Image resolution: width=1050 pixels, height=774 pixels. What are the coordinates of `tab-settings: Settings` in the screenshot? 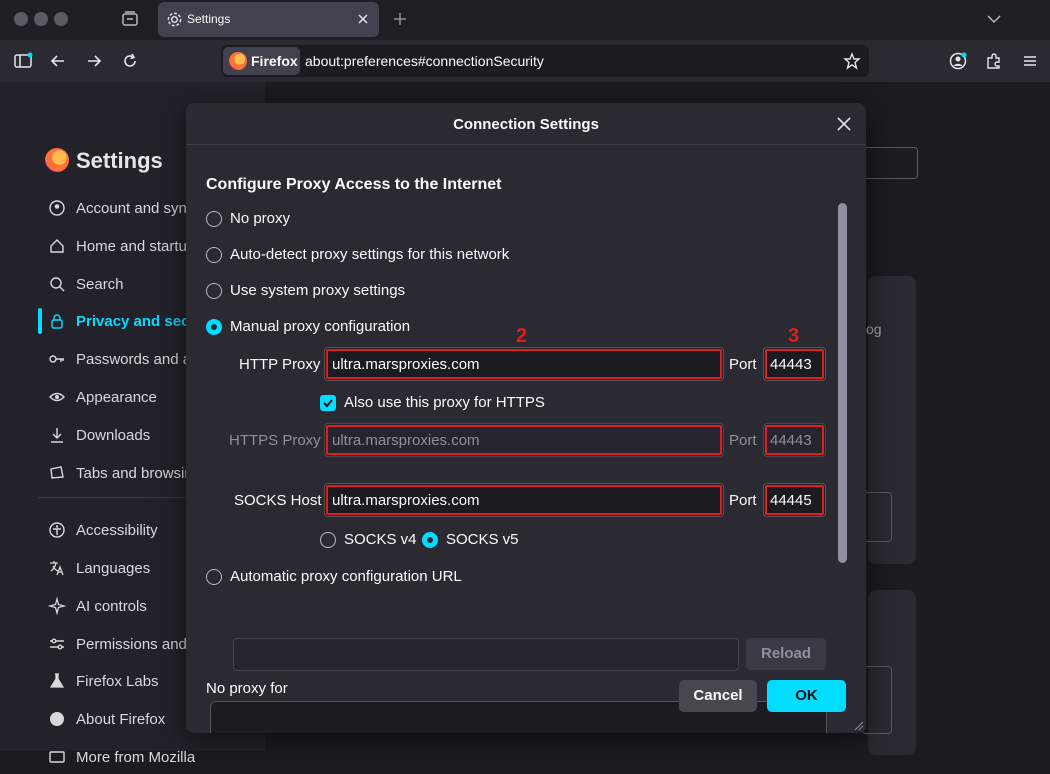 It's located at (268, 19).